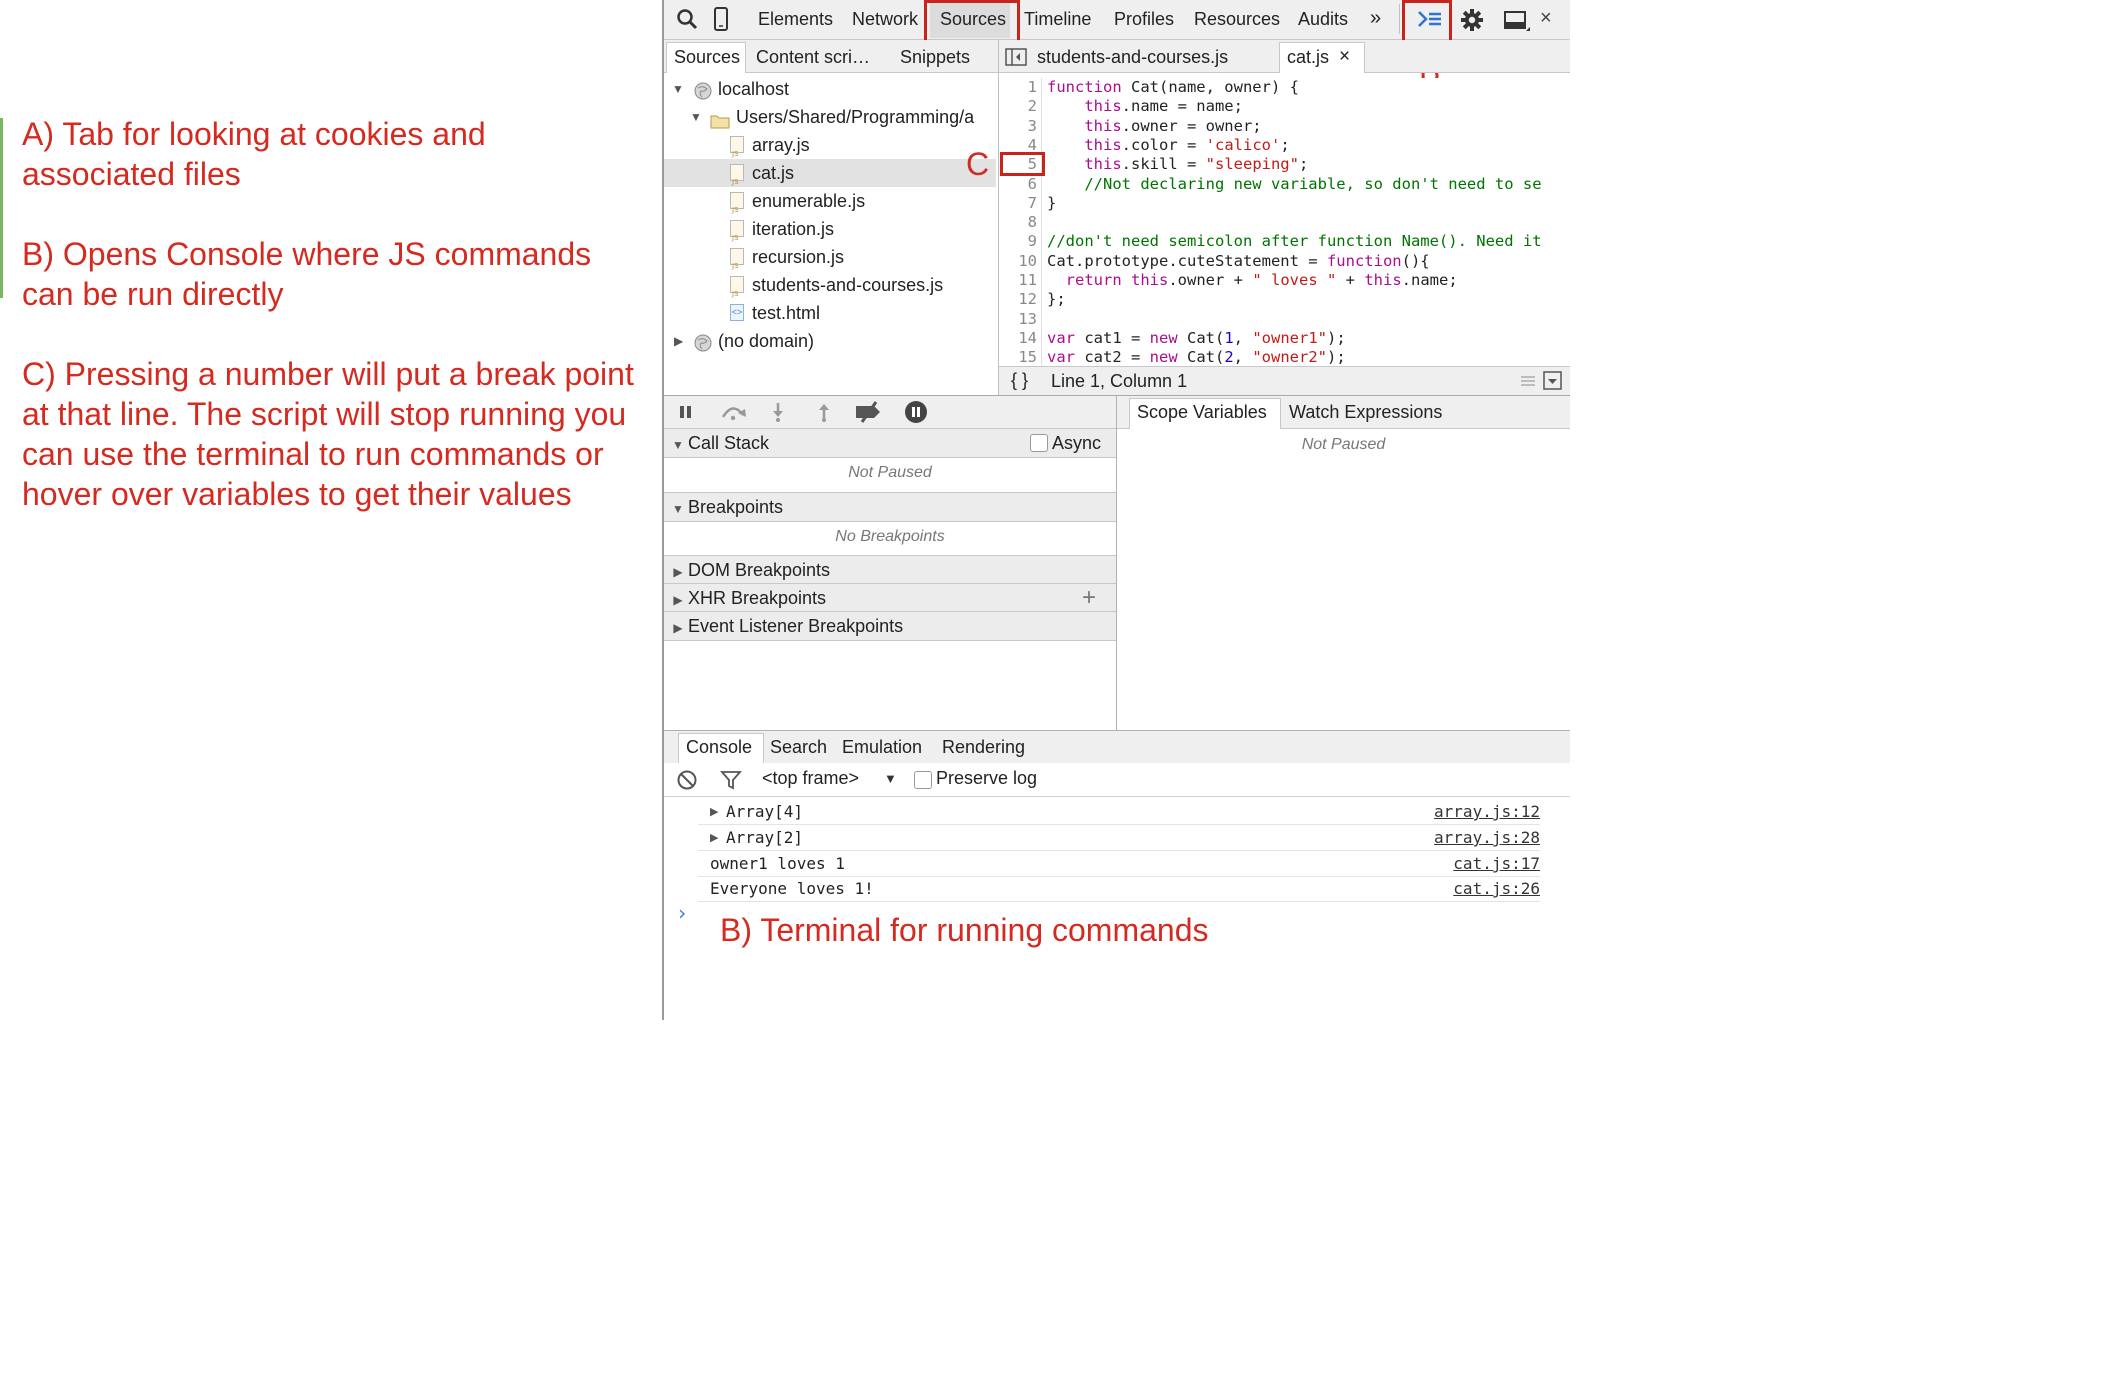 This screenshot has width=2116, height=1376. What do you see at coordinates (1365, 412) in the screenshot?
I see `tab-watch-expressions: Watch Expressions` at bounding box center [1365, 412].